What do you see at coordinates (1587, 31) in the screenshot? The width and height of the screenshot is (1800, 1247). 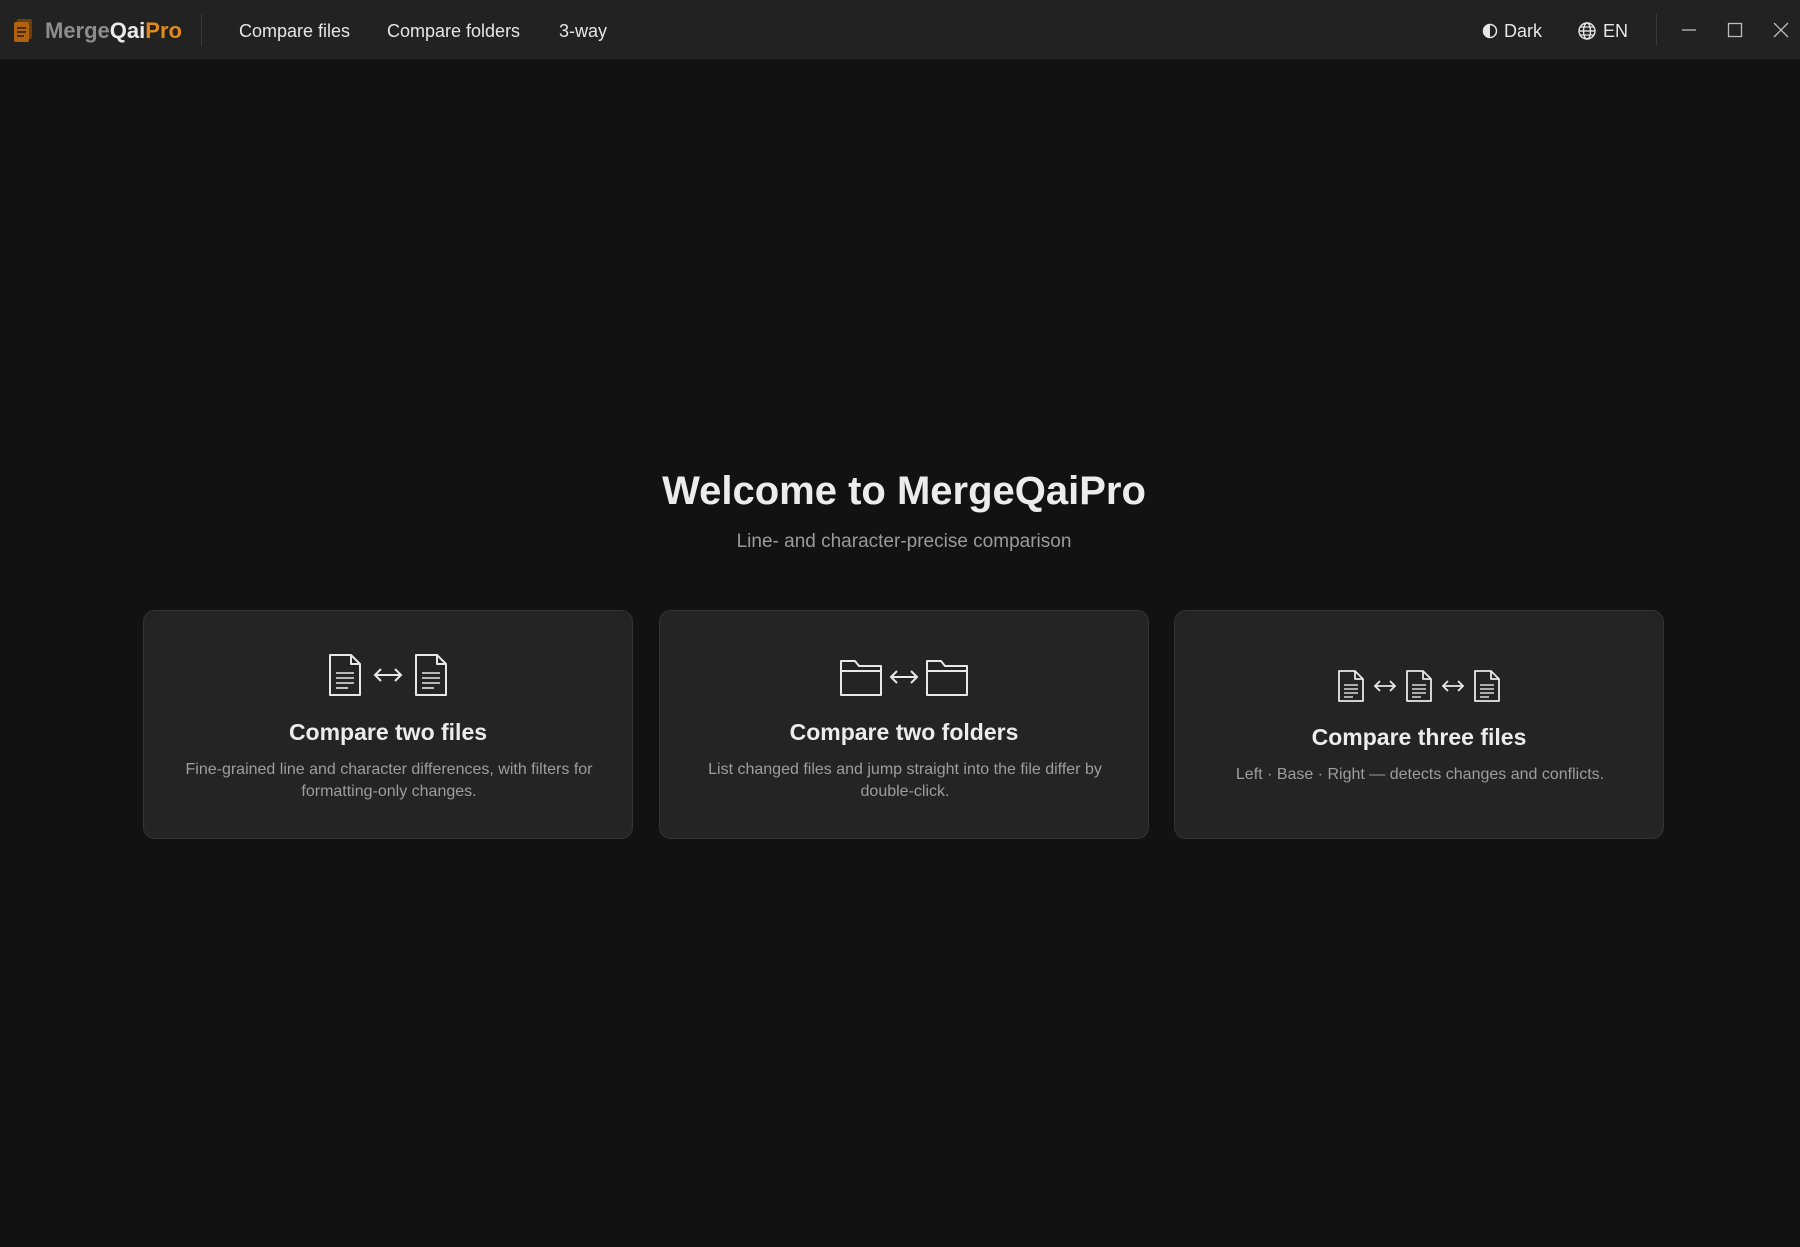 I see `globe-icon` at bounding box center [1587, 31].